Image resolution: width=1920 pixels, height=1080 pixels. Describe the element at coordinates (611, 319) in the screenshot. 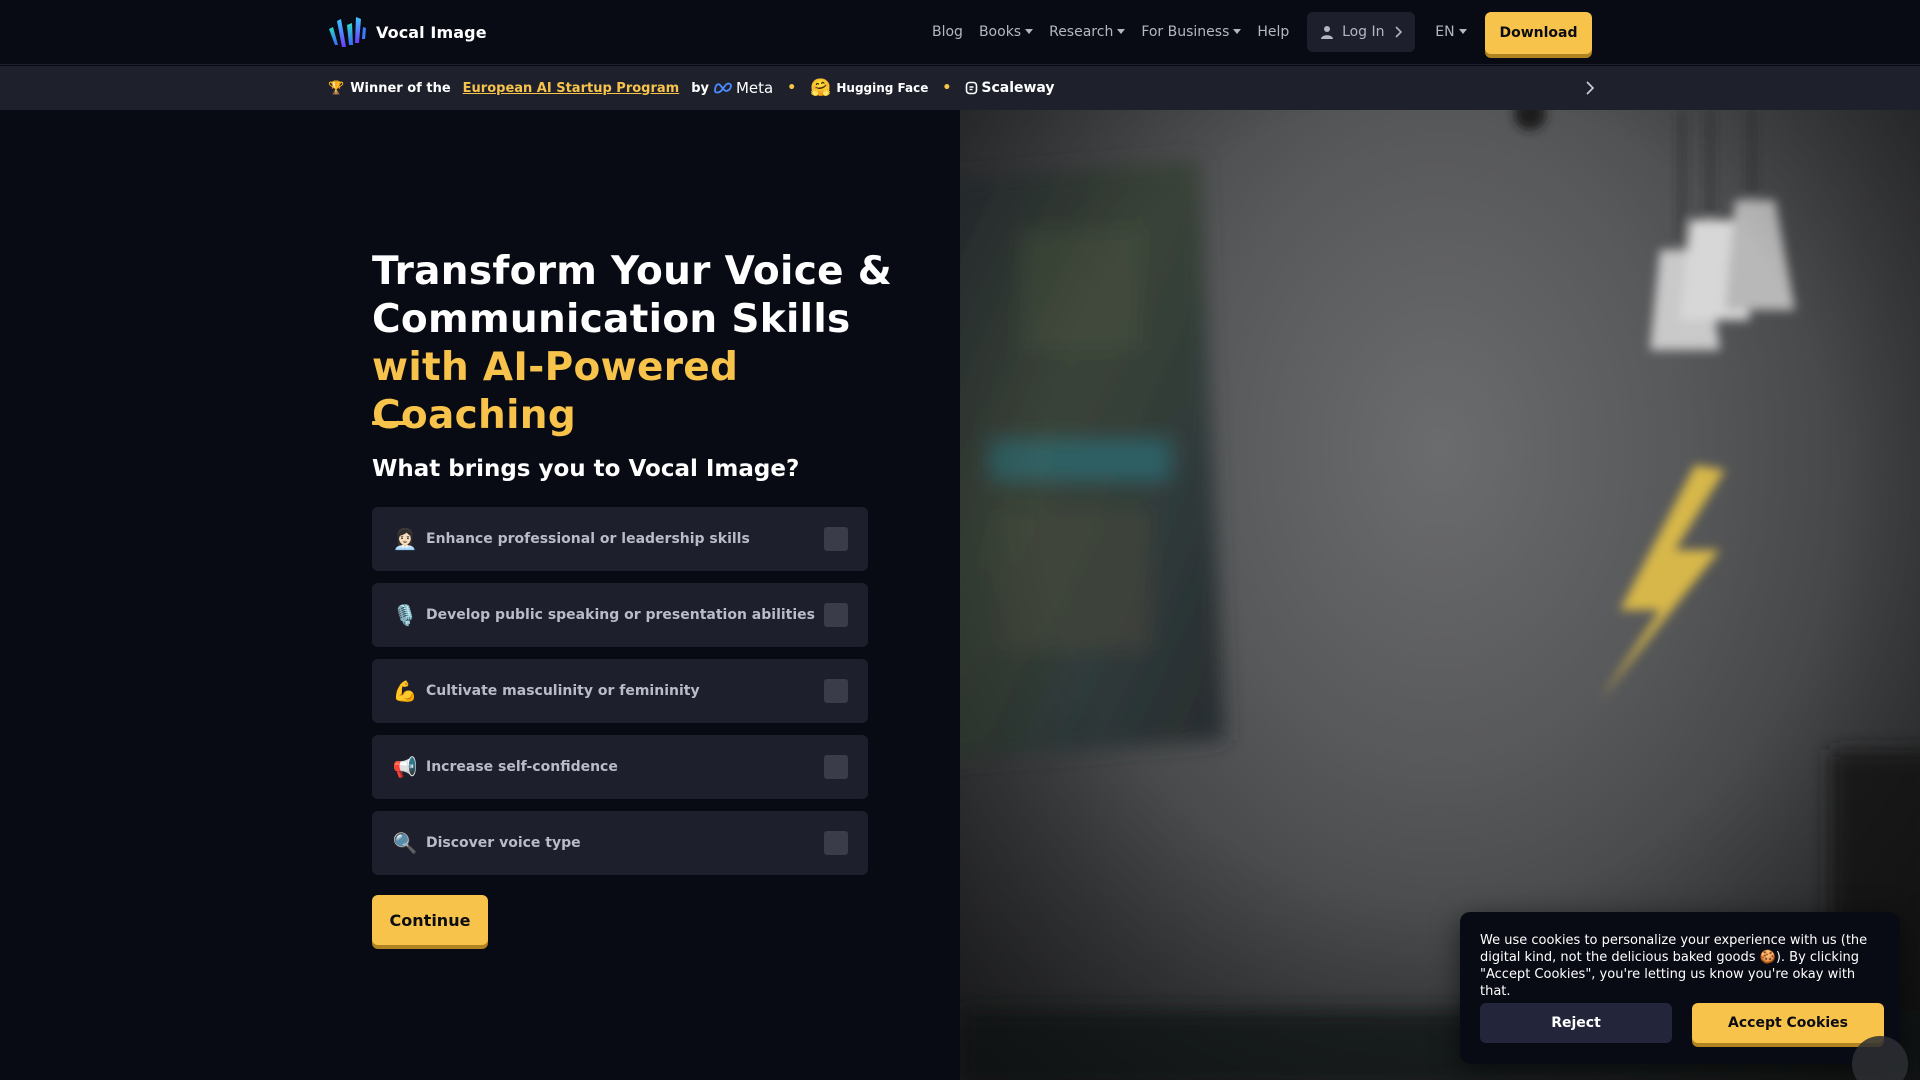

I see `headline-line-2: Communication Skills` at that location.